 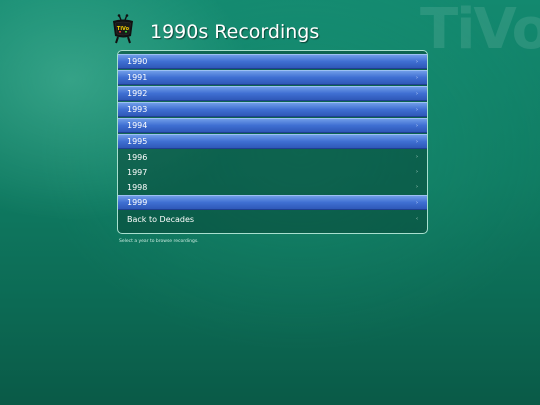 I want to click on svg-text: TiVo, so click(x=123, y=29).